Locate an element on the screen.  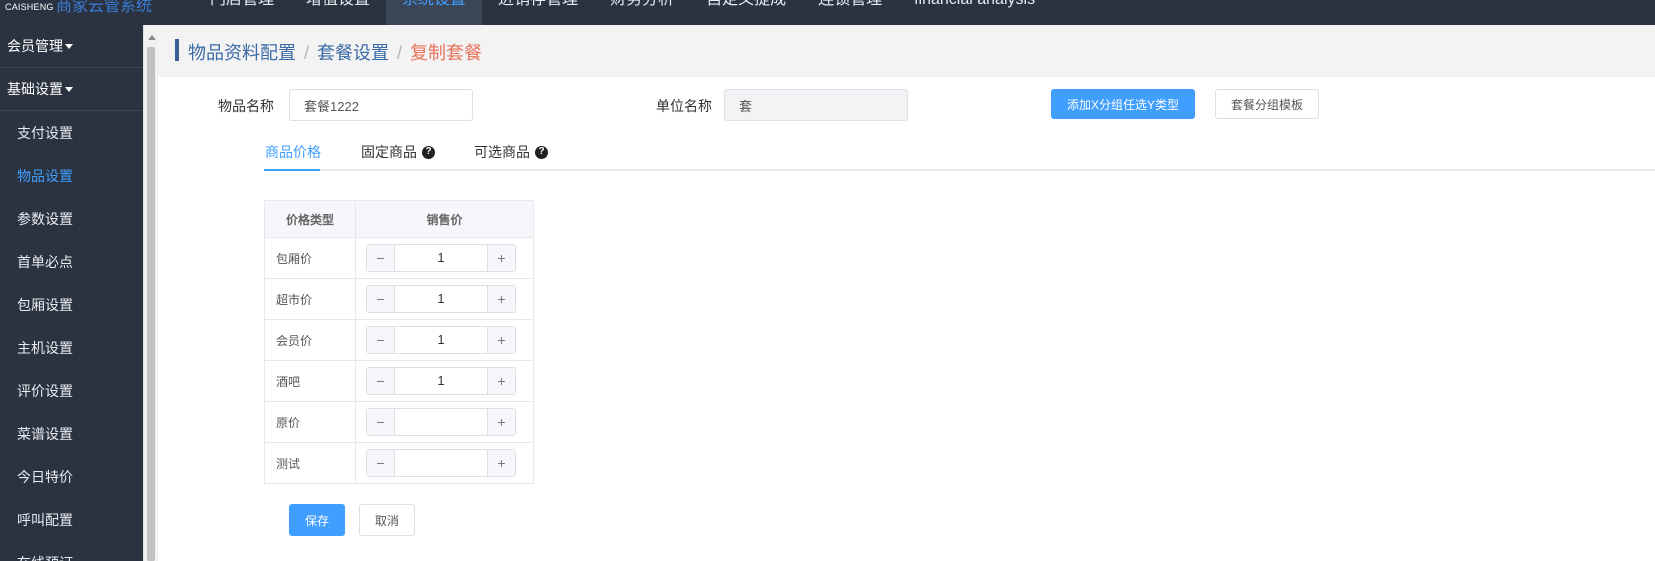
table-row: 原价 − + is located at coordinates (399, 422).